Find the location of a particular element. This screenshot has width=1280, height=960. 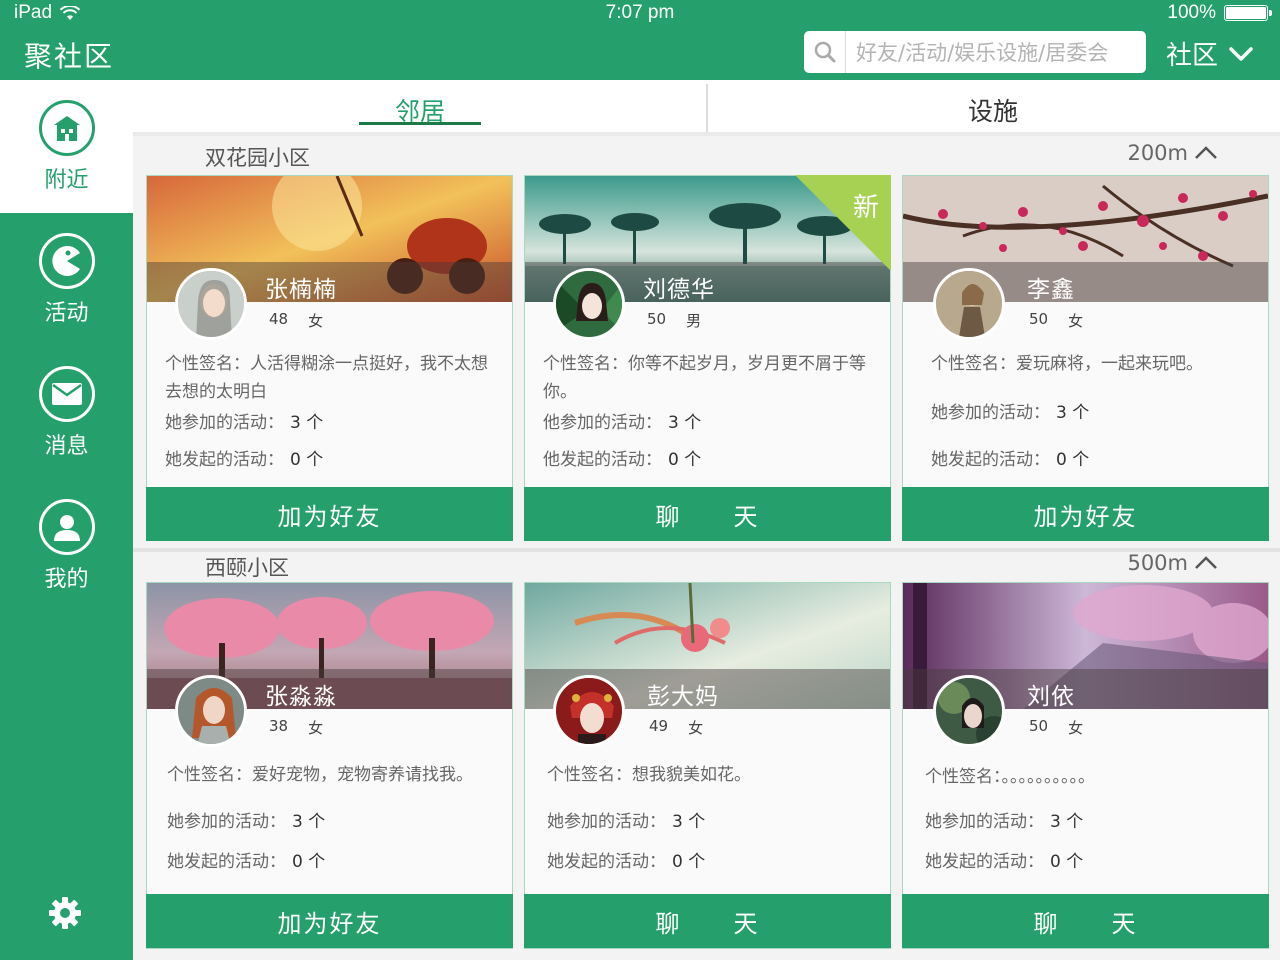

neighbor-name: 张楠楠 is located at coordinates (301, 290).